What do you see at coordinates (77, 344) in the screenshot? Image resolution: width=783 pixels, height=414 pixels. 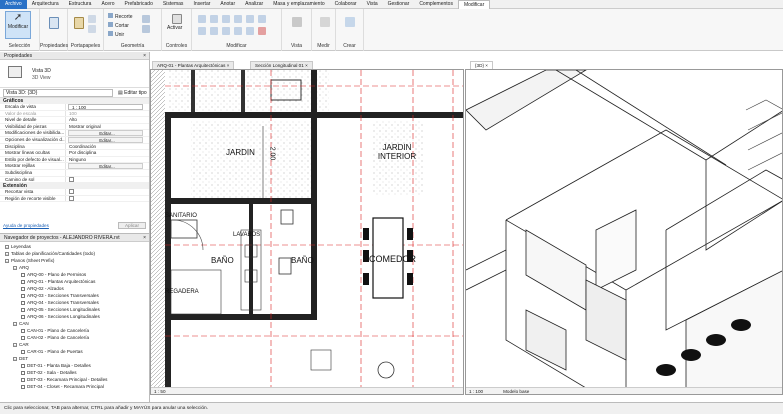 I see `browser-node-item: − CAR` at bounding box center [77, 344].